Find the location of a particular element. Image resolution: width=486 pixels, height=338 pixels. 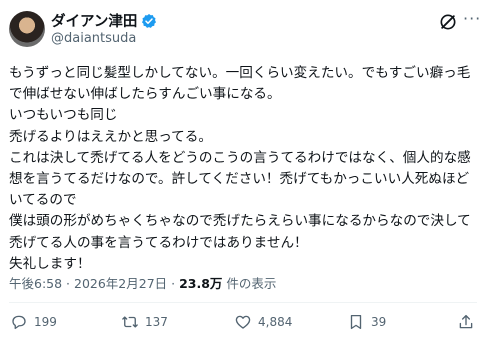

bookmark-button: 39 is located at coordinates (366, 322).